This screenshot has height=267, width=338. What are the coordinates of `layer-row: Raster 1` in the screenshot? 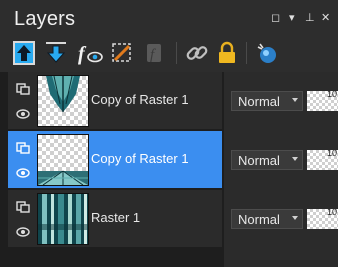 It's located at (115, 218).